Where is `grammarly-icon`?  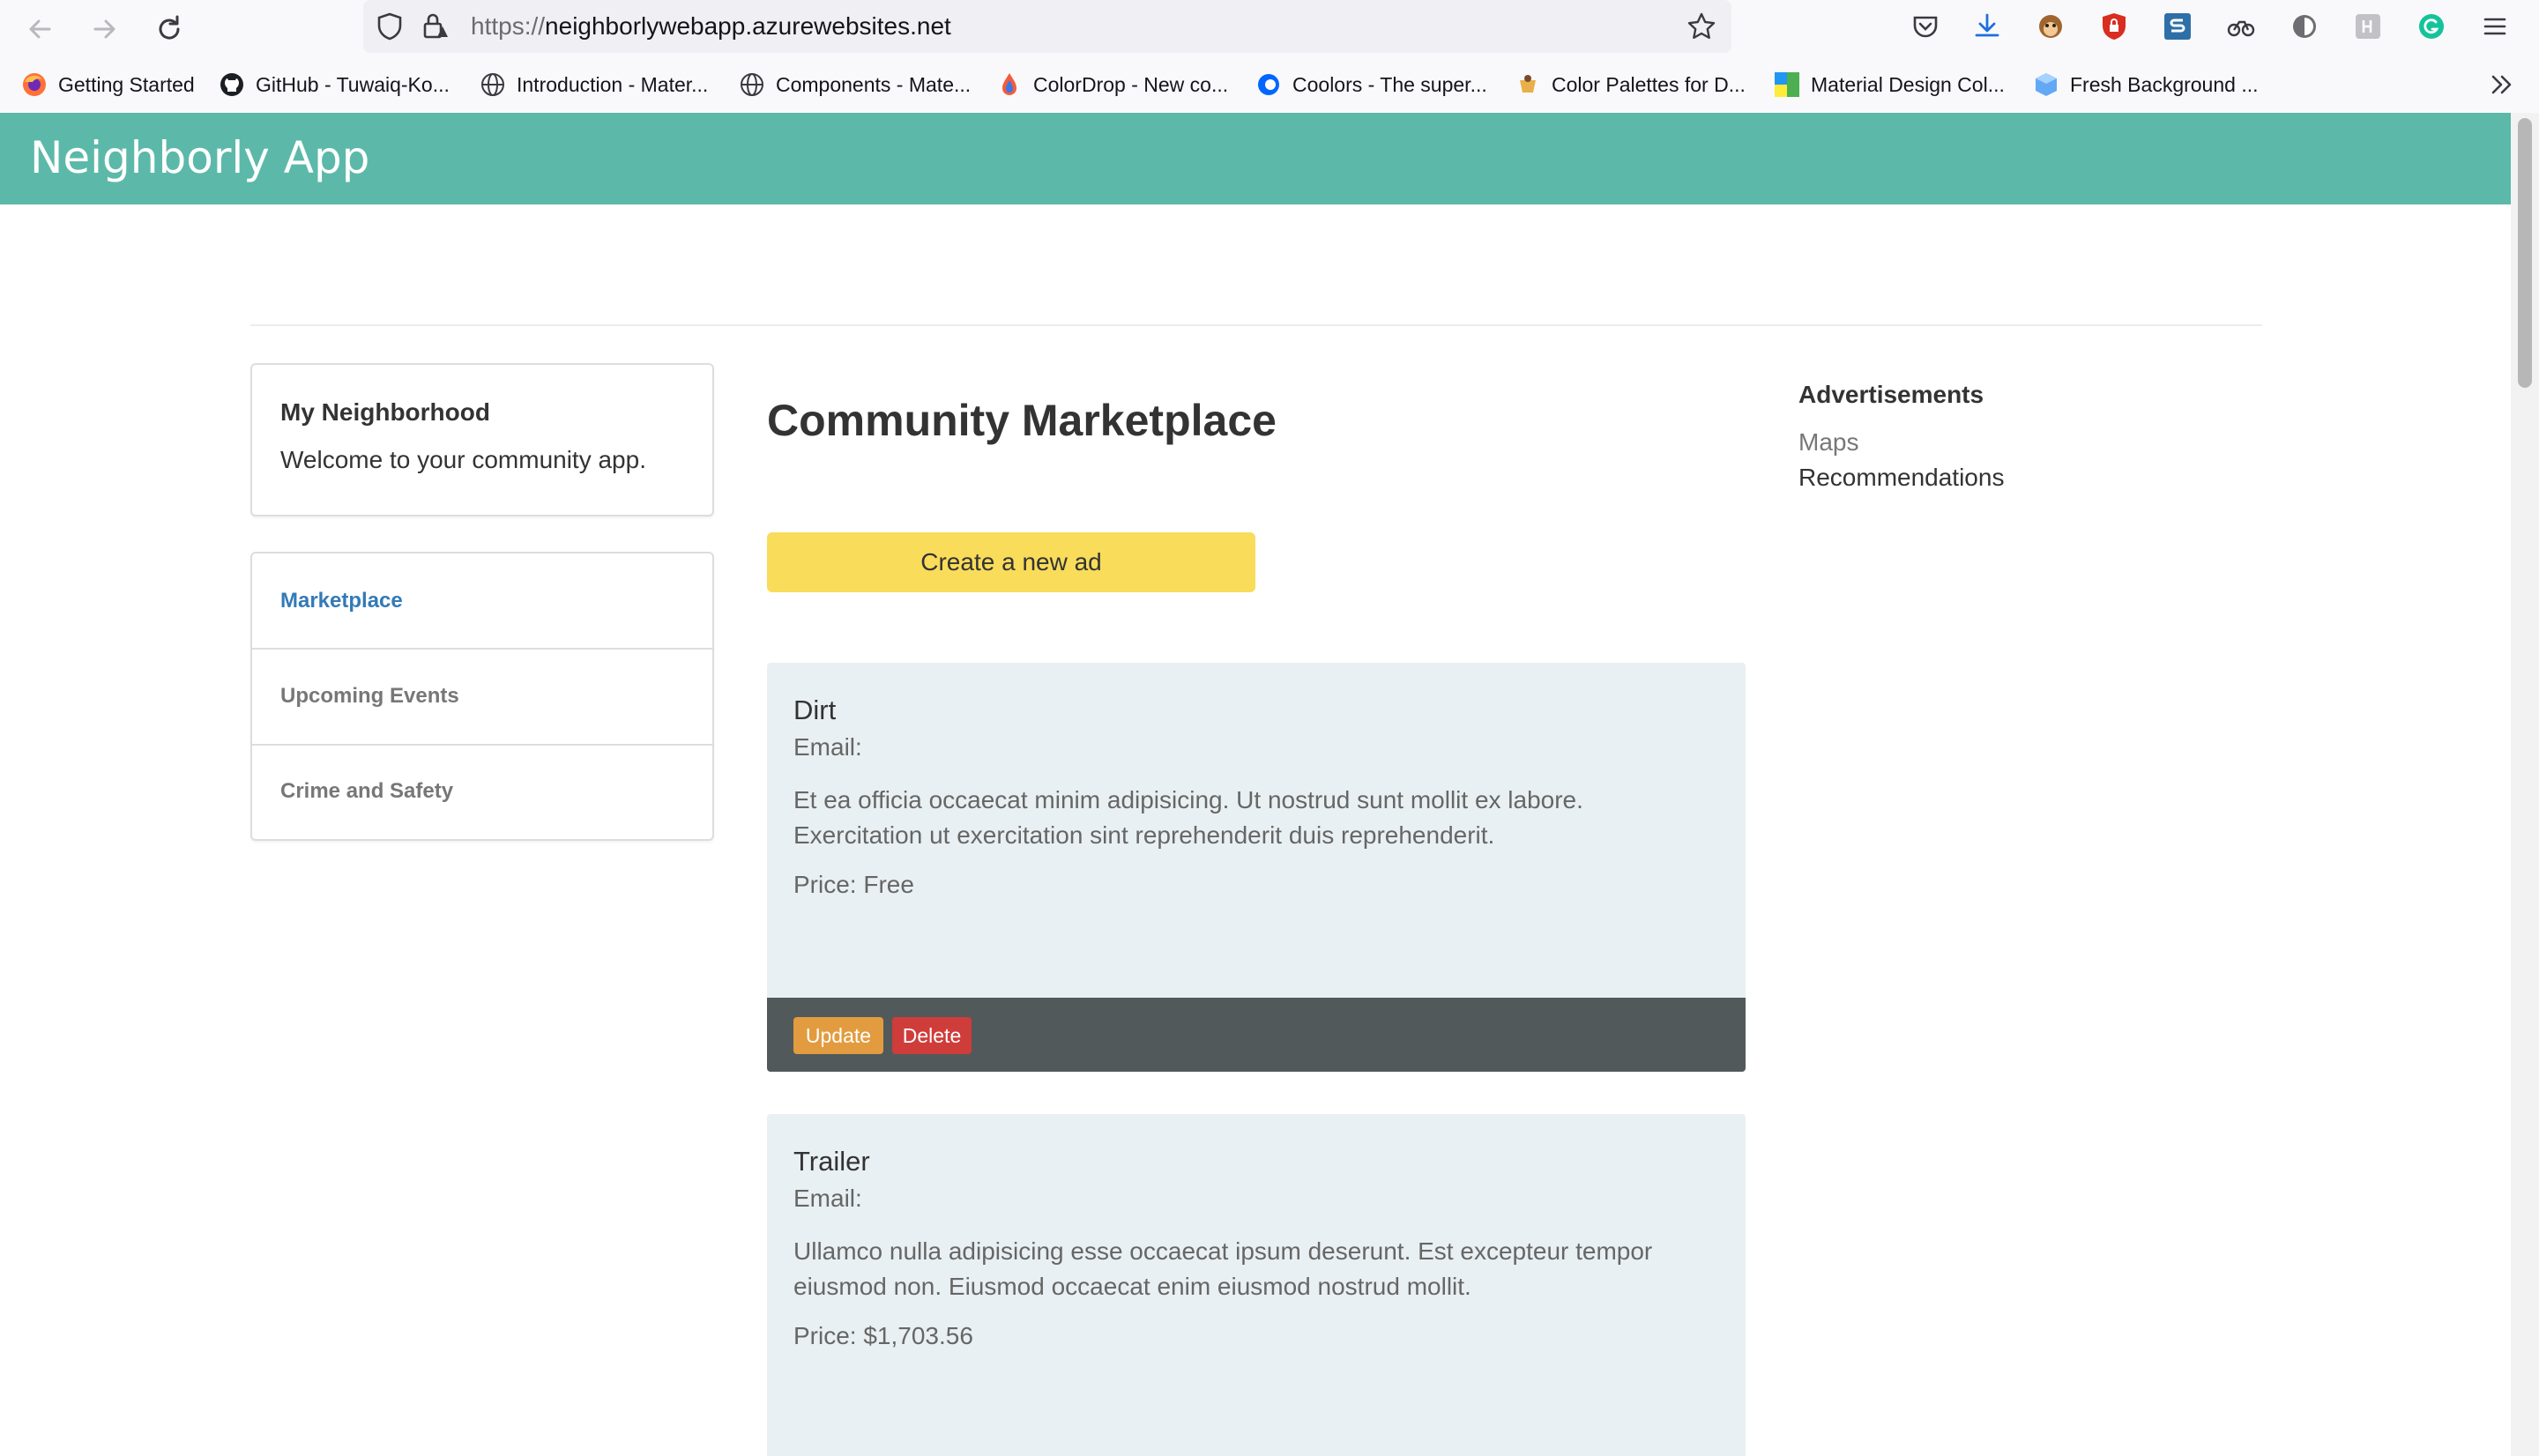
grammarly-icon is located at coordinates (2431, 26).